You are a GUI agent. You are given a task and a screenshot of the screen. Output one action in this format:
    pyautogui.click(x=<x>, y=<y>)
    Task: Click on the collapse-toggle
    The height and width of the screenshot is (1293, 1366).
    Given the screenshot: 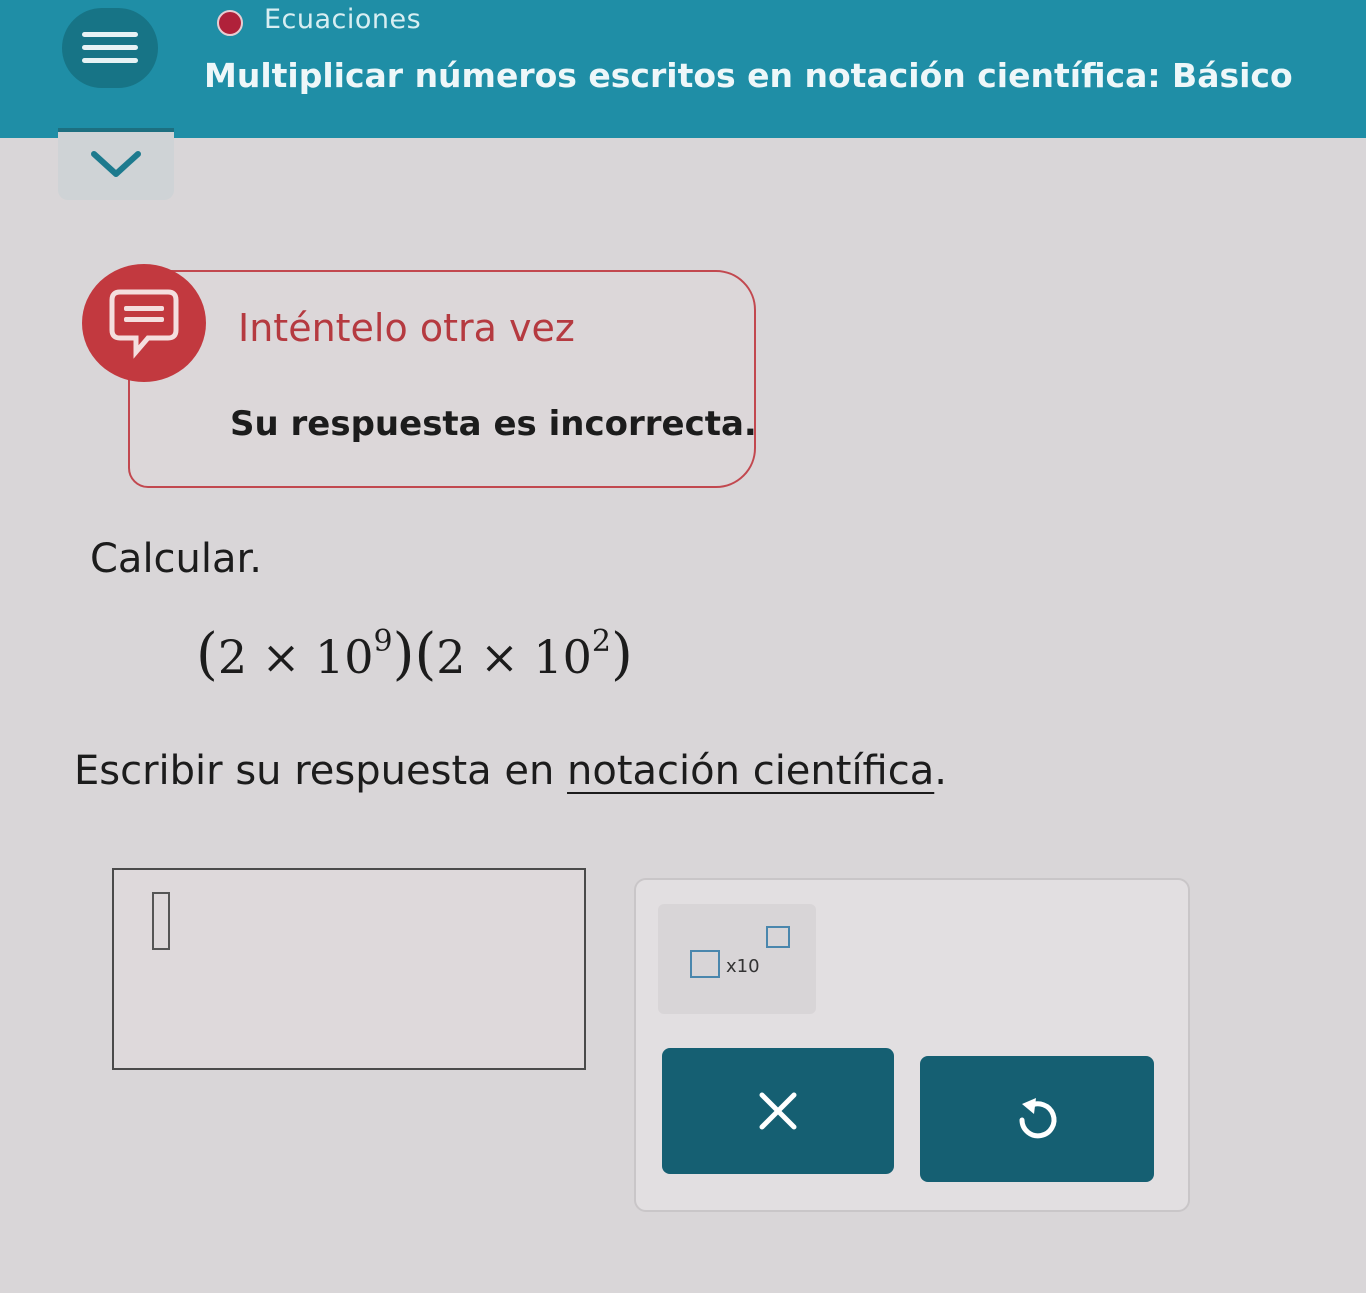 What is the action you would take?
    pyautogui.click(x=116, y=164)
    